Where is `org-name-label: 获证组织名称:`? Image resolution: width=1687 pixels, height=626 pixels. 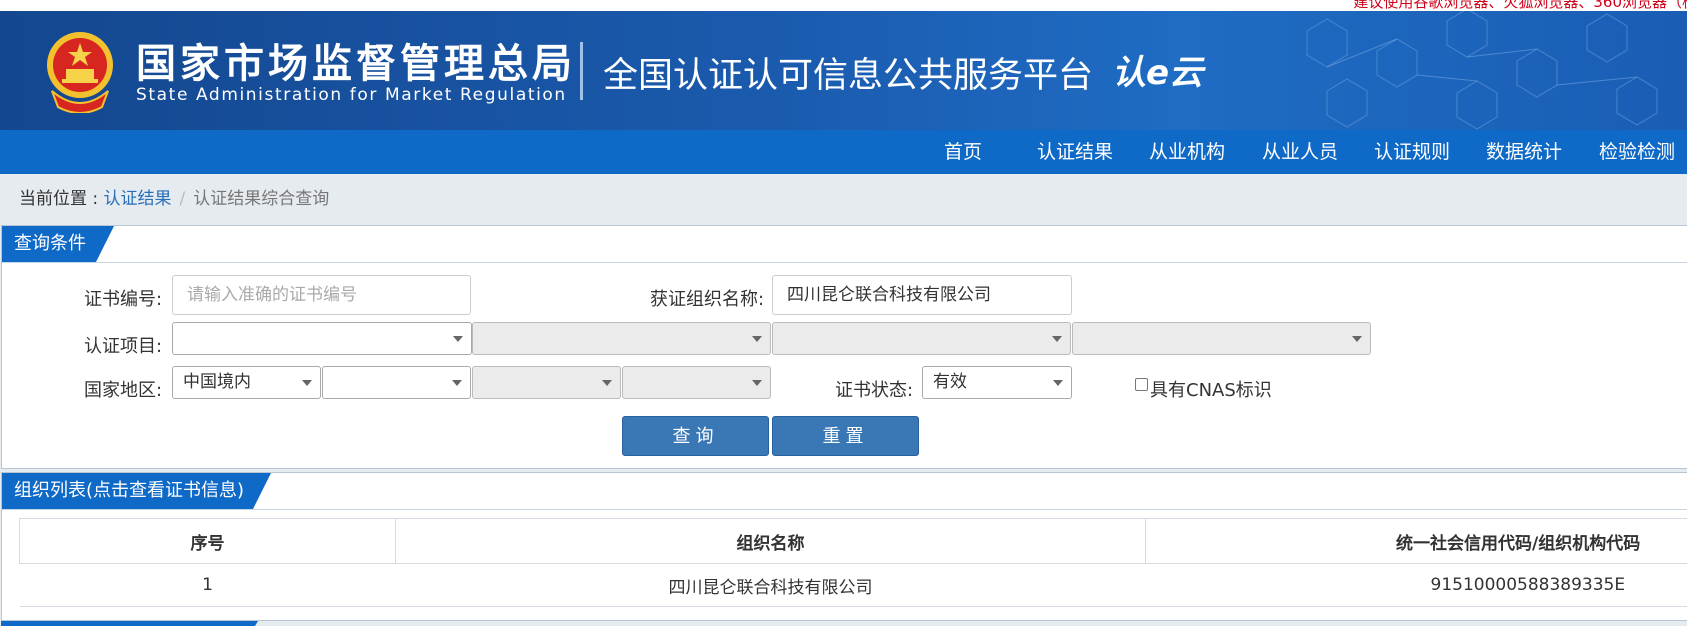 org-name-label: 获证组织名称: is located at coordinates (707, 299).